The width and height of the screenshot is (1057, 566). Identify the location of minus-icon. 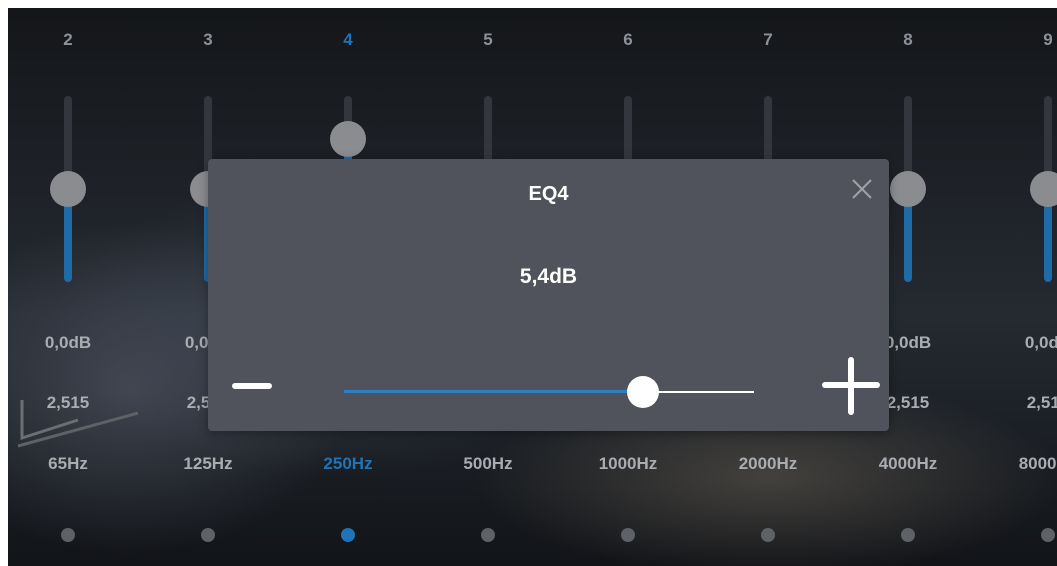
(252, 386).